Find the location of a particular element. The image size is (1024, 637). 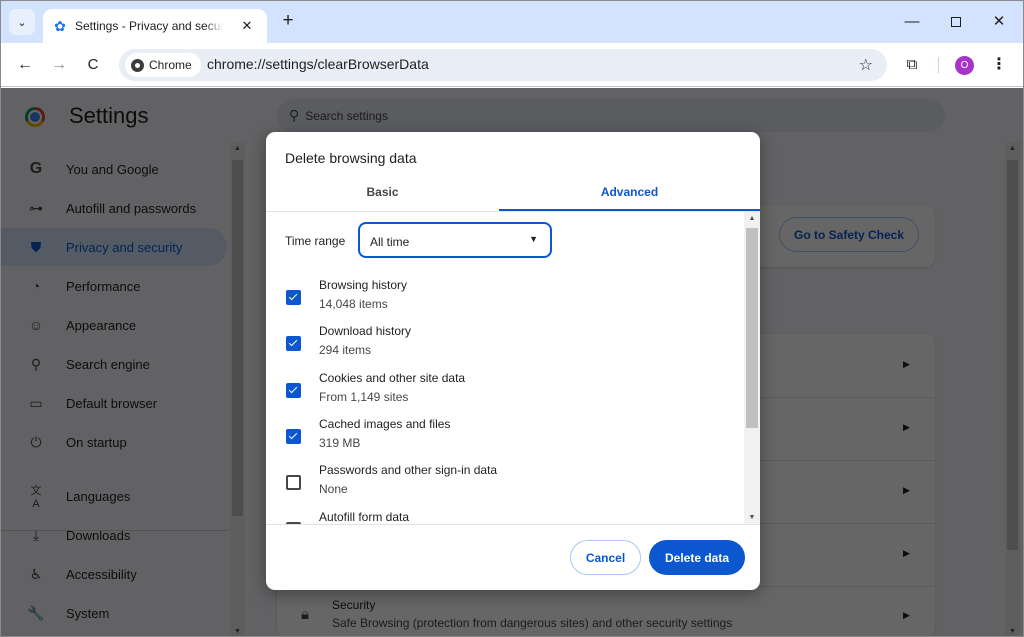

maximize-button is located at coordinates (956, 22).